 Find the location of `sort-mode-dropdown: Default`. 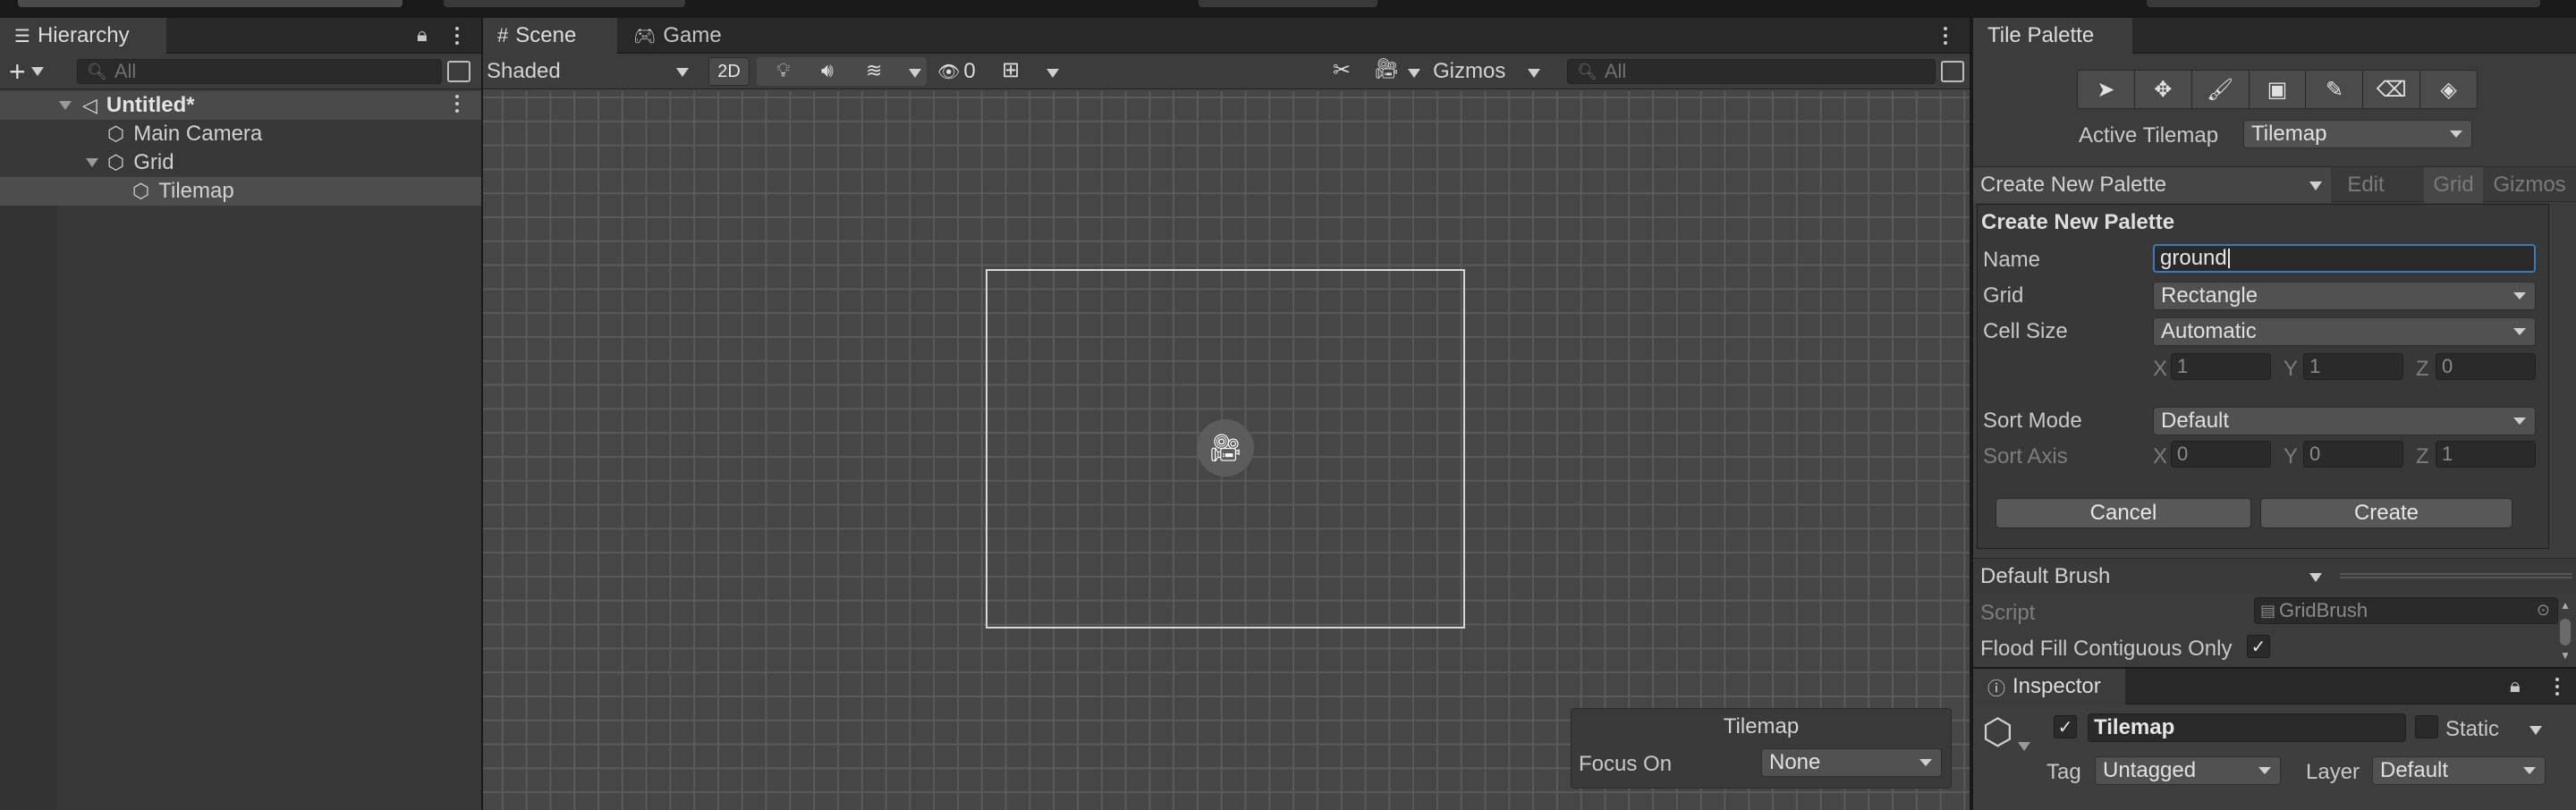

sort-mode-dropdown: Default is located at coordinates (2344, 421).